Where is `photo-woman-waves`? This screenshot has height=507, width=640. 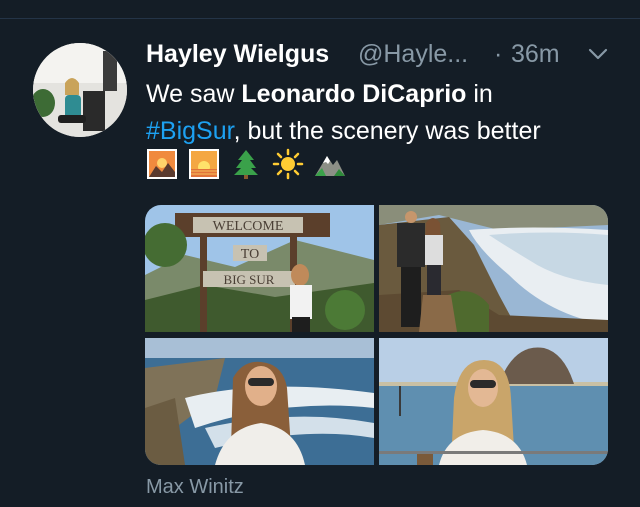
photo-woman-waves is located at coordinates (259, 401).